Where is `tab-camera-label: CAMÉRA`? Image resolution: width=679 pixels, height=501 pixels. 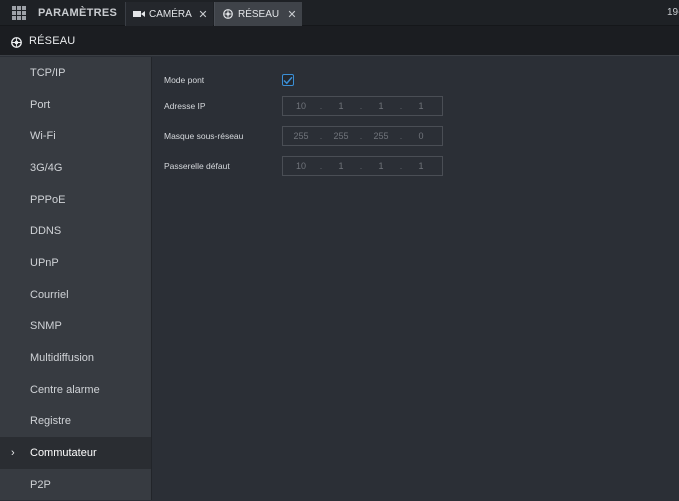 tab-camera-label: CAMÉRA is located at coordinates (170, 14).